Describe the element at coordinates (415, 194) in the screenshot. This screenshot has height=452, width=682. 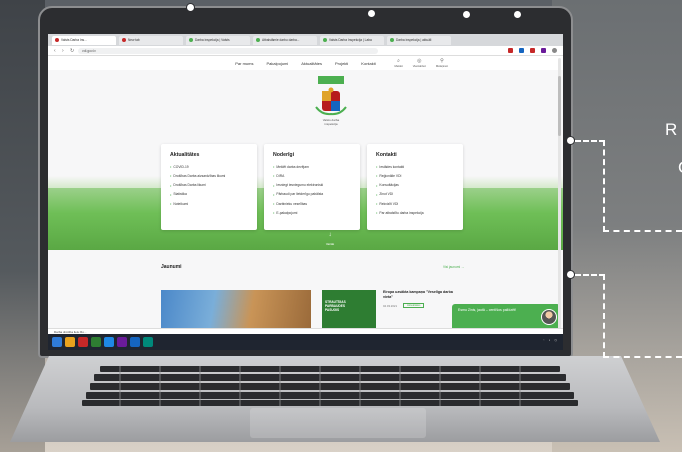
I see `card-link: Zinot VDI` at that location.